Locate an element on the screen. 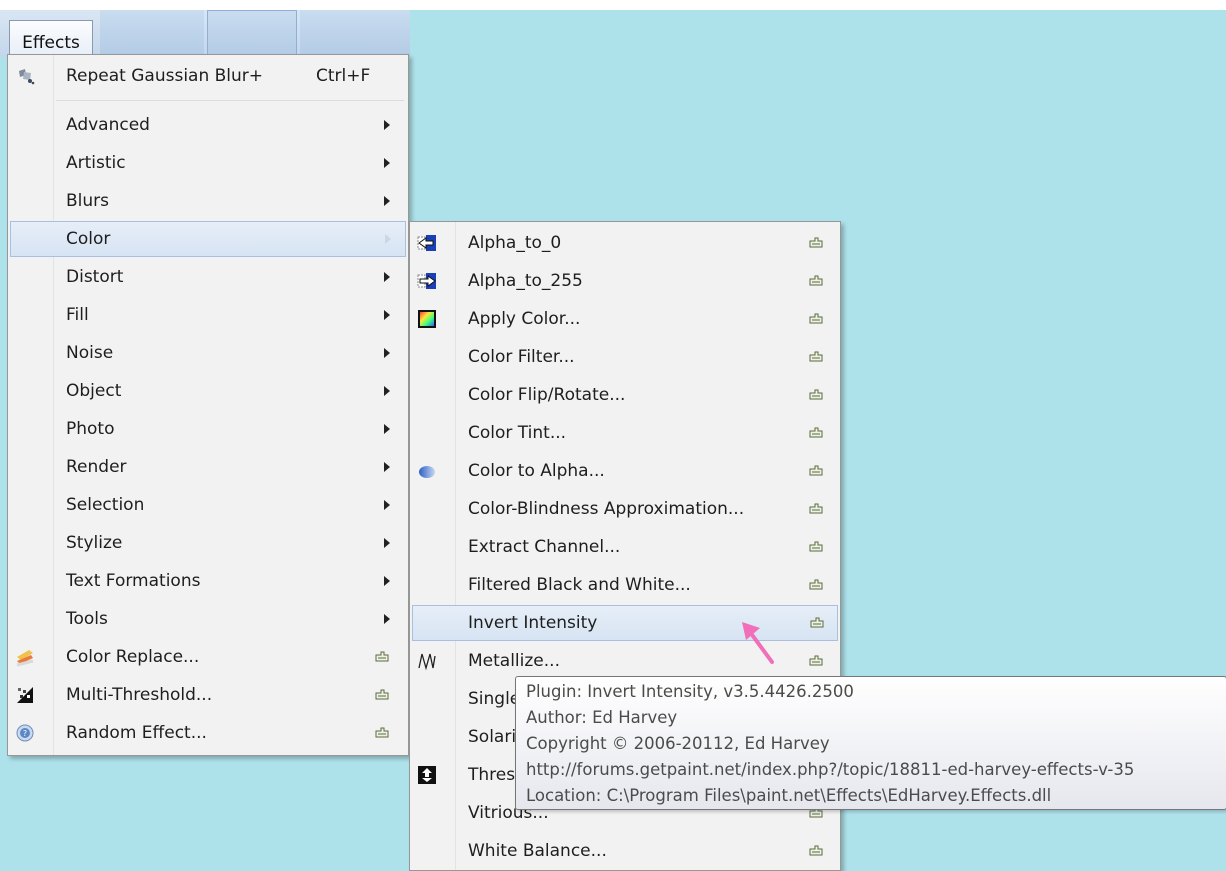  menu-item-repeat-gaussian-blur: Repeat Gaussian Blur+ Ctrl+F is located at coordinates (208, 76).